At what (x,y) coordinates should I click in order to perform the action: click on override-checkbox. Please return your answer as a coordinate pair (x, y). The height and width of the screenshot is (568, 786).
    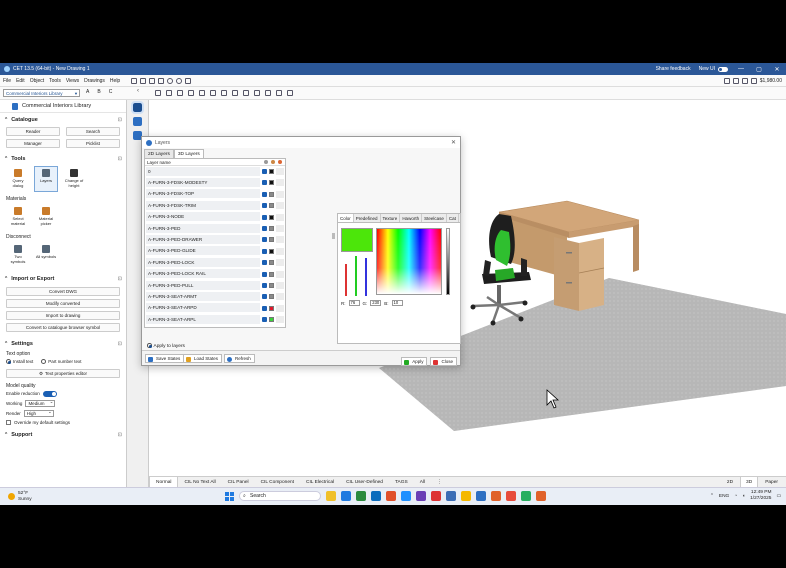
    Looking at the image, I should click on (8, 422).